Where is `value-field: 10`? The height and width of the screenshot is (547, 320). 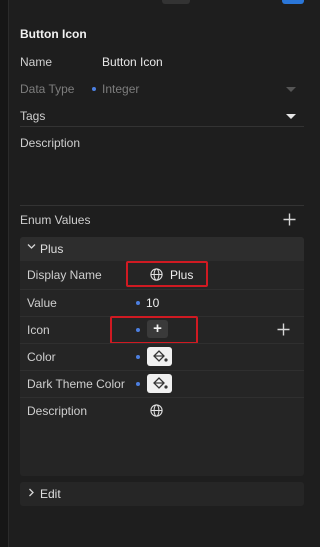
value-field: 10 is located at coordinates (147, 303).